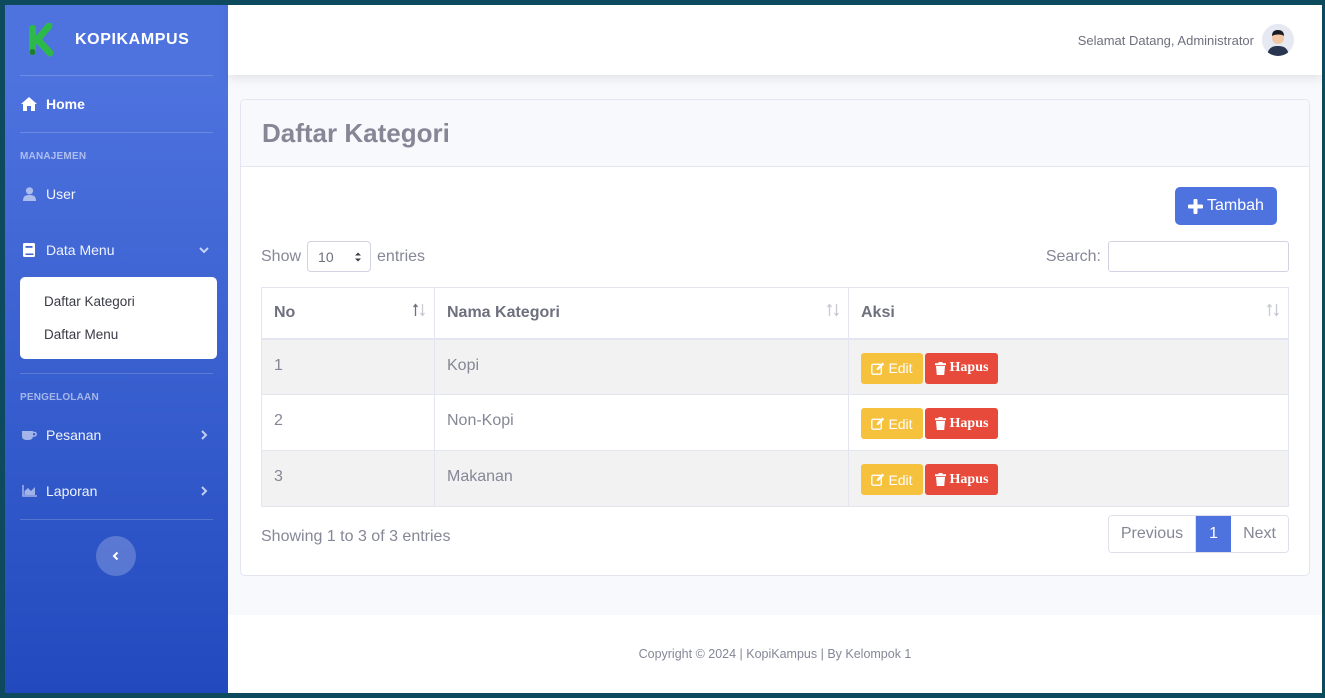  Describe the element at coordinates (118, 301) in the screenshot. I see `submenu-item-daftar-kategori: Daftar Kategori` at that location.